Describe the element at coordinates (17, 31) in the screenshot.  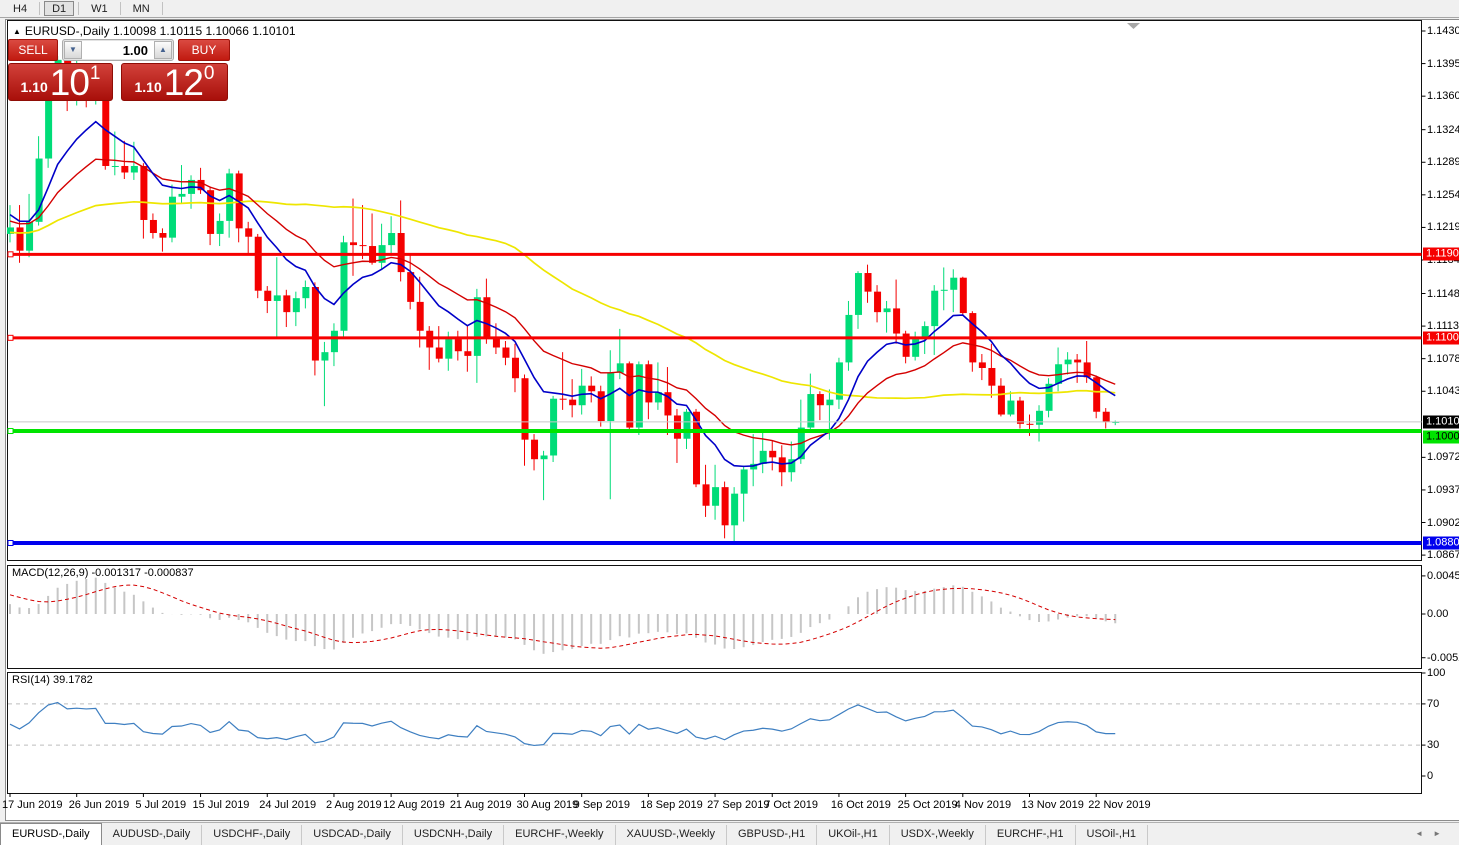
I see `collapse-panel-icon: ▲` at that location.